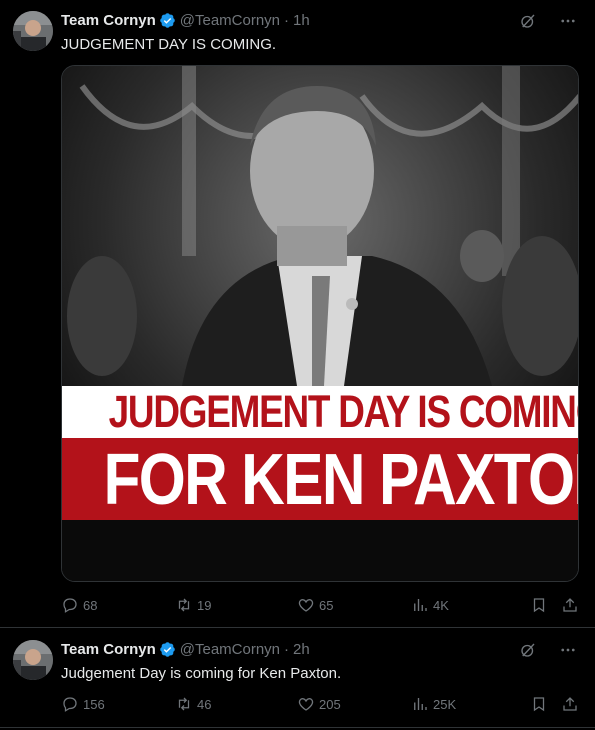 This screenshot has width=595, height=730. What do you see at coordinates (169, 44) in the screenshot?
I see `tweet-text: JUDGEMENT DAY IS COMING.` at bounding box center [169, 44].